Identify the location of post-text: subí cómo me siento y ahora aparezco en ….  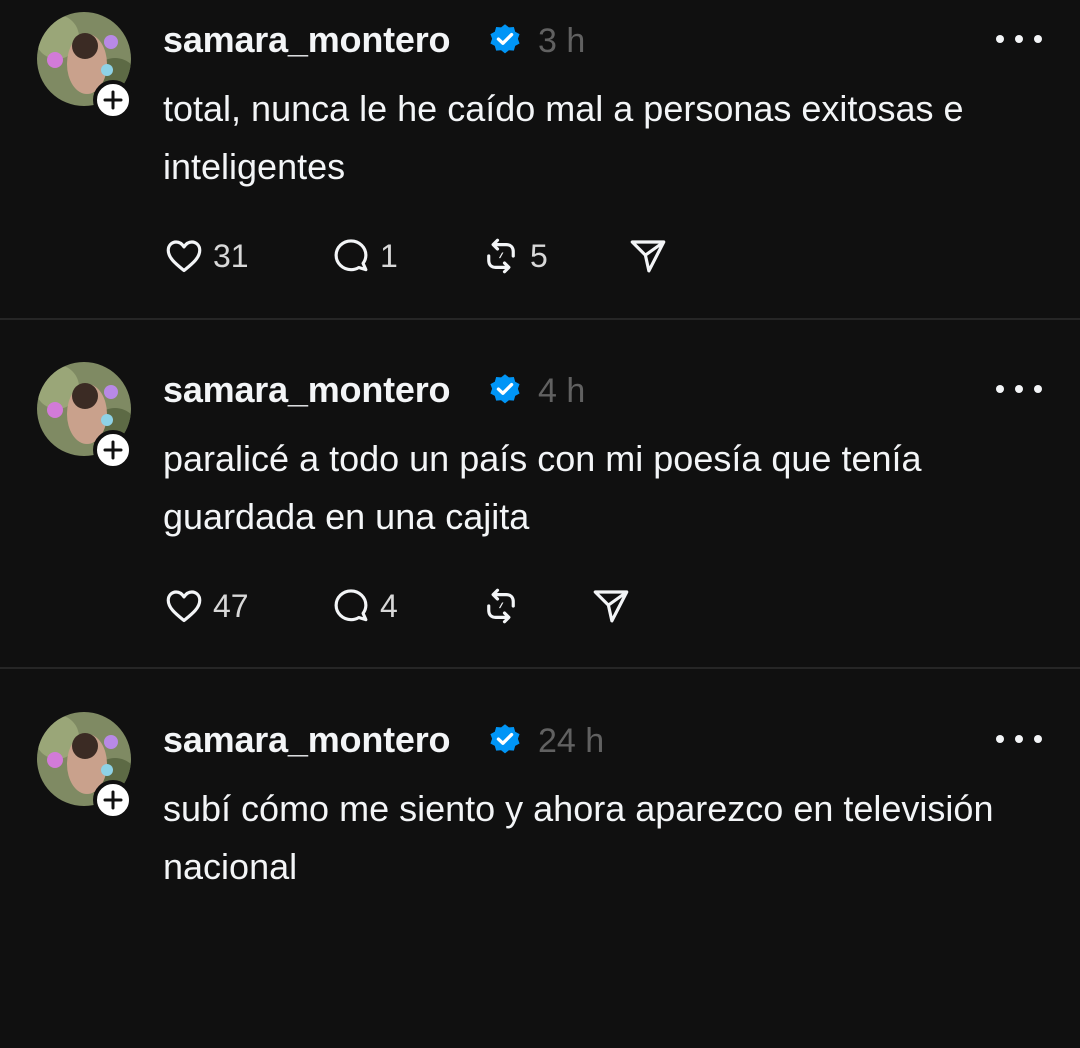
(578, 837).